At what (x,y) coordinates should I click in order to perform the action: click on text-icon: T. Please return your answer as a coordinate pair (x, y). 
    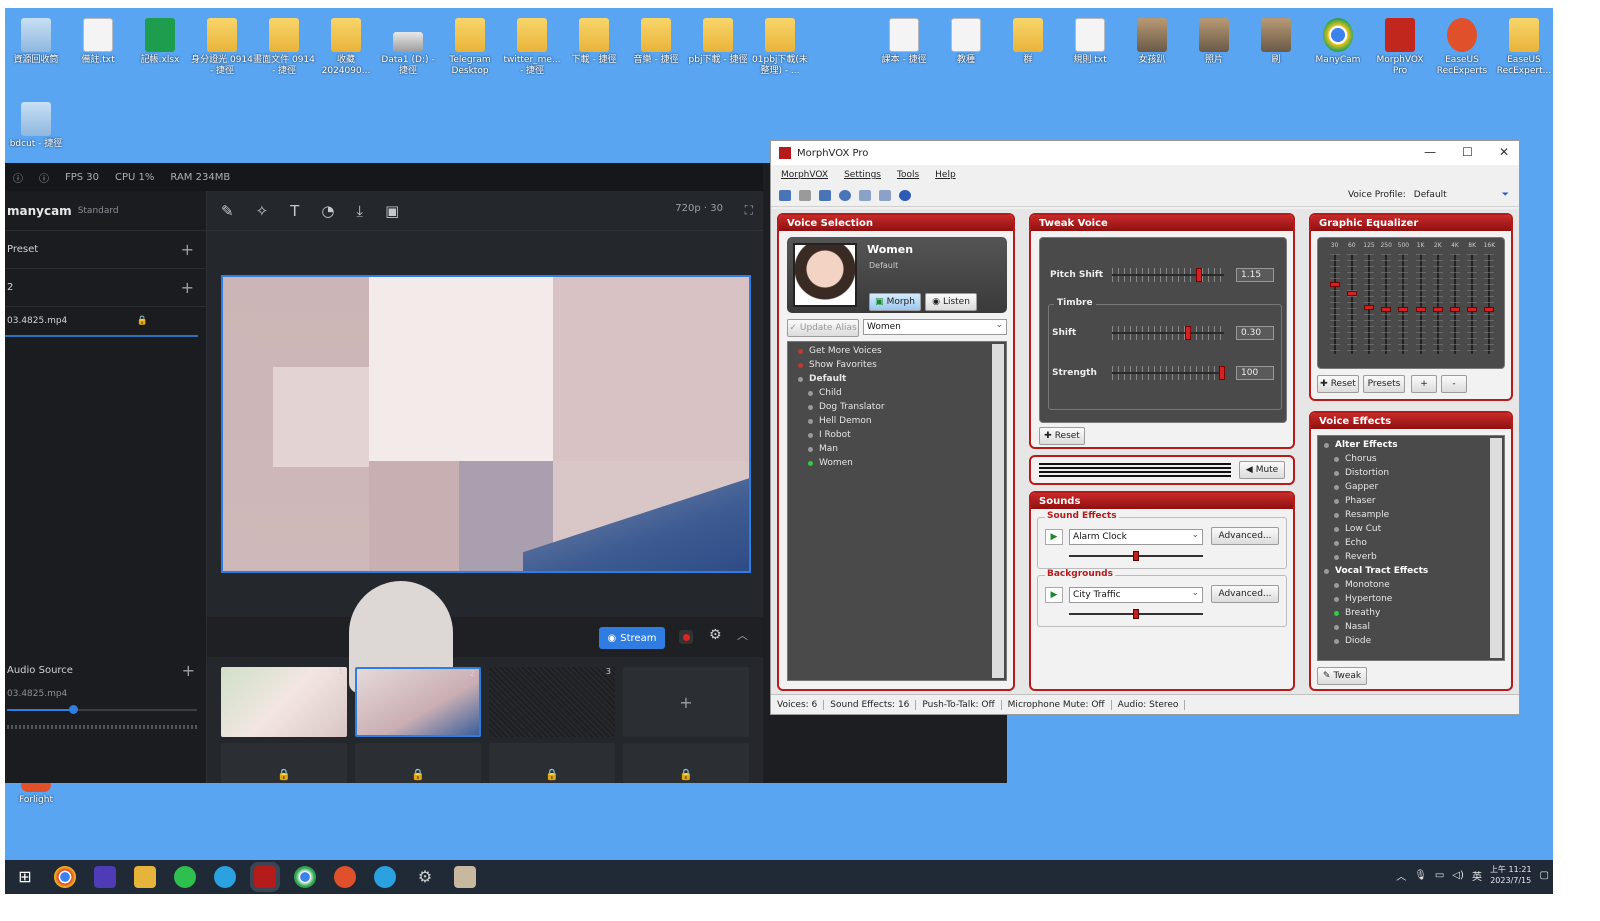
    Looking at the image, I should click on (294, 211).